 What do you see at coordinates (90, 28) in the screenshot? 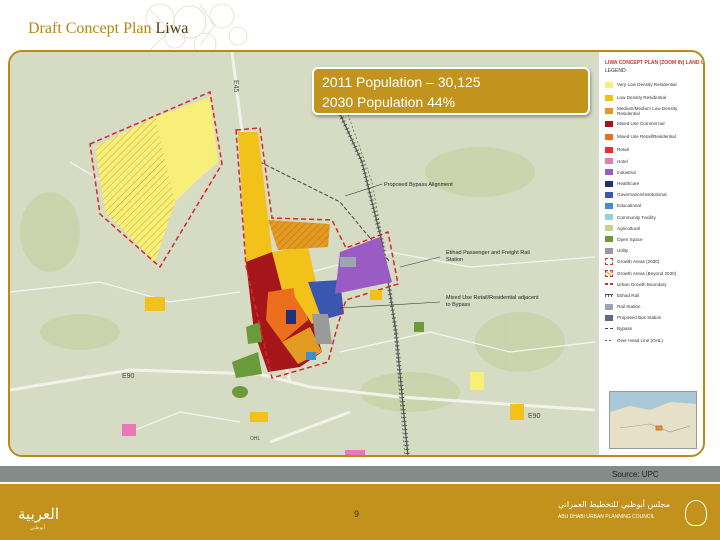
I see `slide-title-main: Draft Concept Plan` at bounding box center [90, 28].